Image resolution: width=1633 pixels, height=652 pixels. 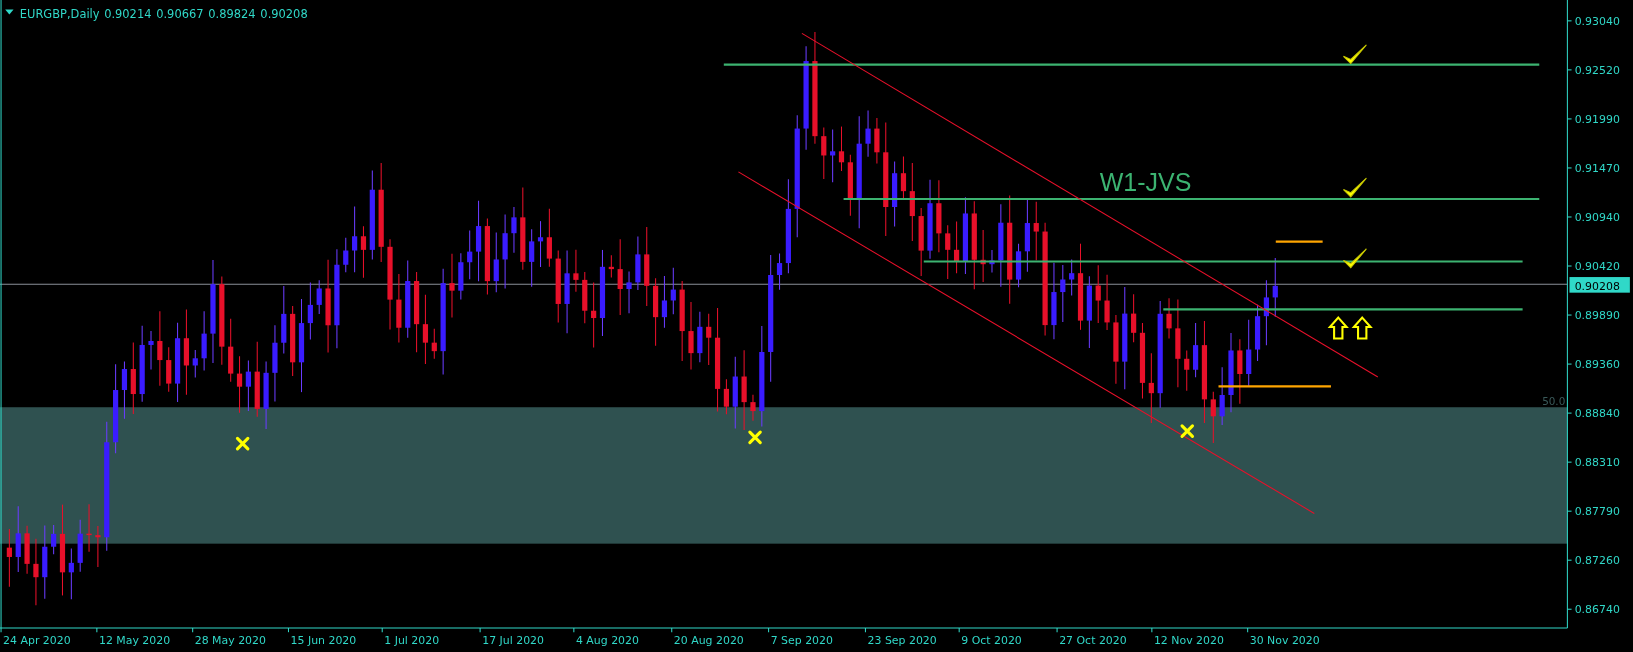 What do you see at coordinates (1597, 169) in the screenshot?
I see `price-axis-label: 0.91470` at bounding box center [1597, 169].